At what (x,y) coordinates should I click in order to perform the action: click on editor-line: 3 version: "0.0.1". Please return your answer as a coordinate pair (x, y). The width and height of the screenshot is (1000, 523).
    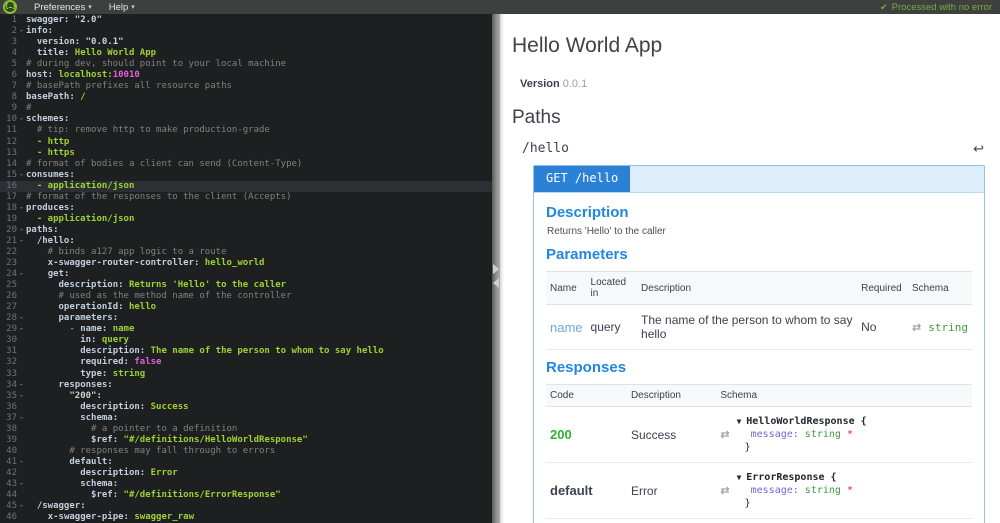
    Looking at the image, I should click on (246, 42).